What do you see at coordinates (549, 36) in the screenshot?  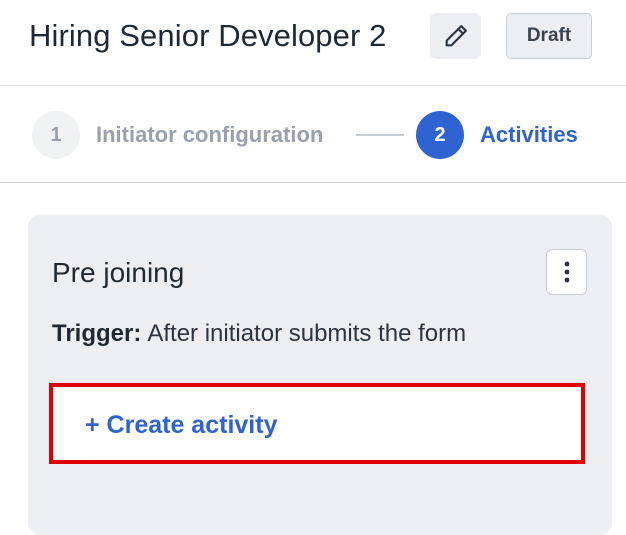 I see `status-badge: Draft` at bounding box center [549, 36].